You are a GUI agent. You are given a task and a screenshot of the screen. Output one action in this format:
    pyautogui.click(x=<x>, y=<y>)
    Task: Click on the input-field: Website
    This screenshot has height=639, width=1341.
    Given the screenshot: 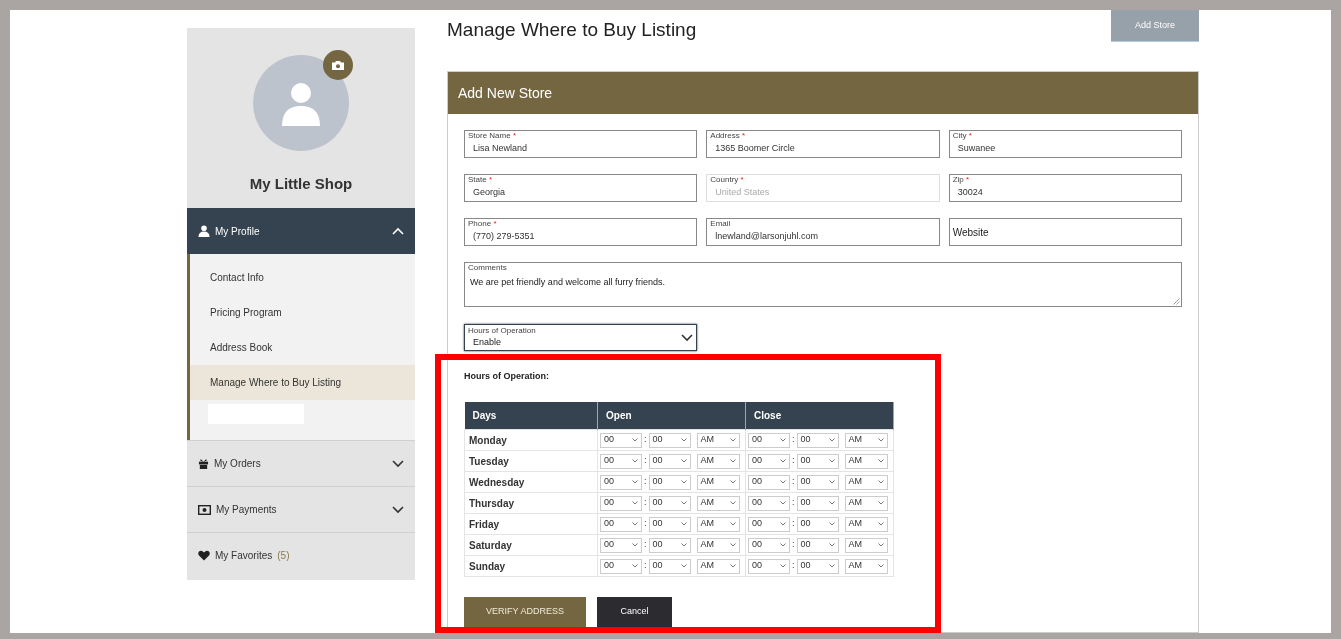 What is the action you would take?
    pyautogui.click(x=1065, y=232)
    